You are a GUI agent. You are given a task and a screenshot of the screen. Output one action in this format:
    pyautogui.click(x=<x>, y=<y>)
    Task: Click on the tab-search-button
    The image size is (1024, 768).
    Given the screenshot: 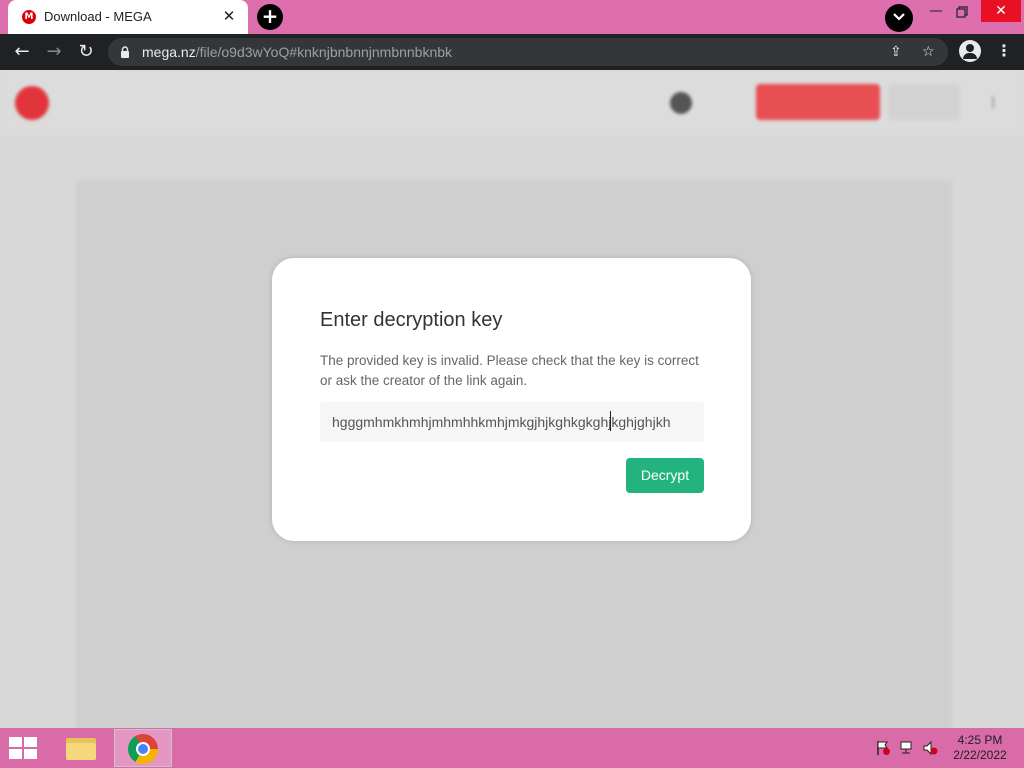 What is the action you would take?
    pyautogui.click(x=899, y=18)
    